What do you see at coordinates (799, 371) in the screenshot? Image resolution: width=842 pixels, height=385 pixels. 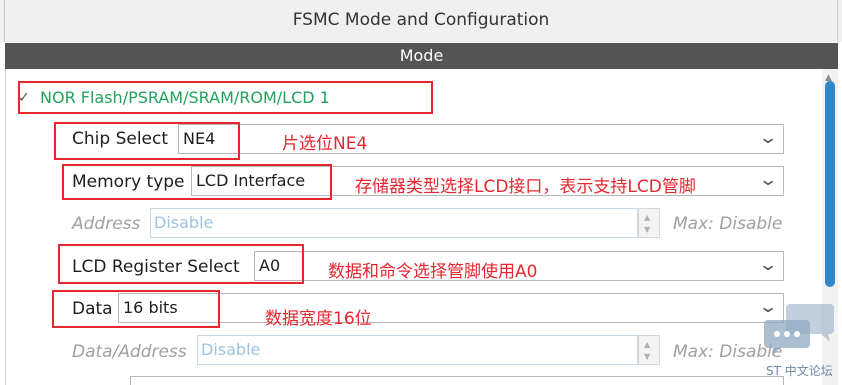 I see `watermark-text: ST 中文论坛` at bounding box center [799, 371].